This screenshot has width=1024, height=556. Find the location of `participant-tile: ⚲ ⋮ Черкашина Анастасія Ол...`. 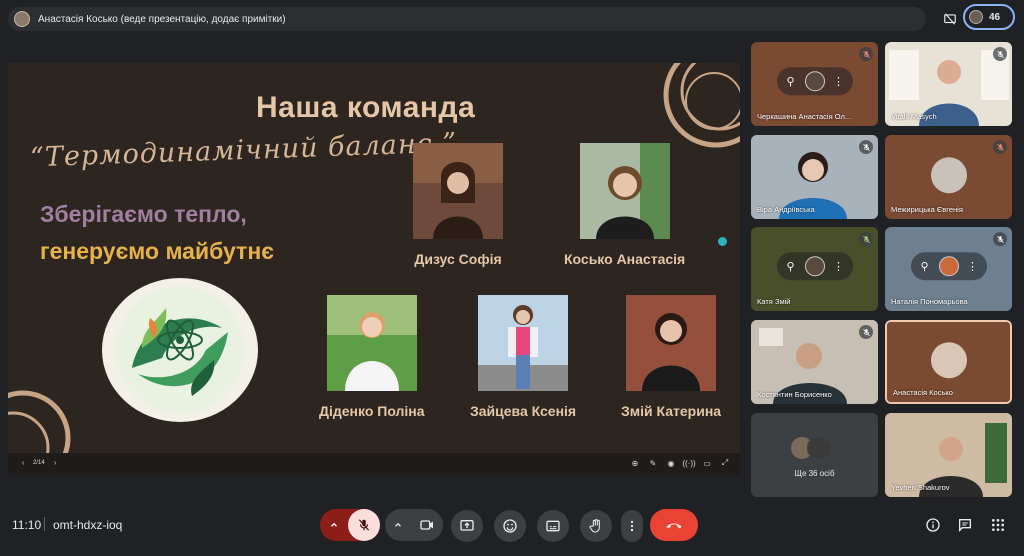

participant-tile: ⚲ ⋮ Черкашина Анастасія Ол... is located at coordinates (814, 84).